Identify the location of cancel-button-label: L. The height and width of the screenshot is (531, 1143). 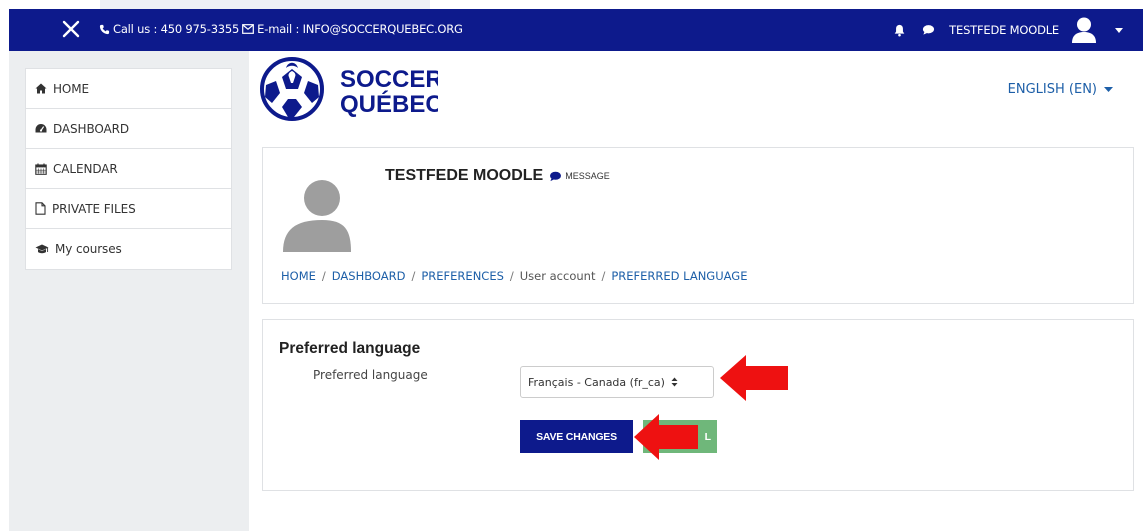
(707, 436).